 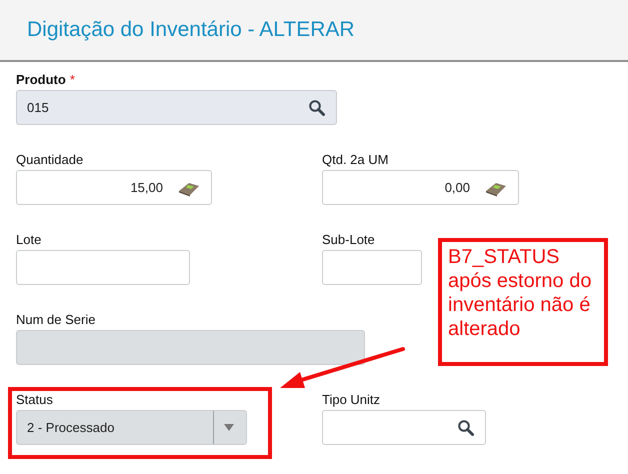 What do you see at coordinates (191, 30) in the screenshot?
I see `page-title: Digitação do Inventário - ALTERAR` at bounding box center [191, 30].